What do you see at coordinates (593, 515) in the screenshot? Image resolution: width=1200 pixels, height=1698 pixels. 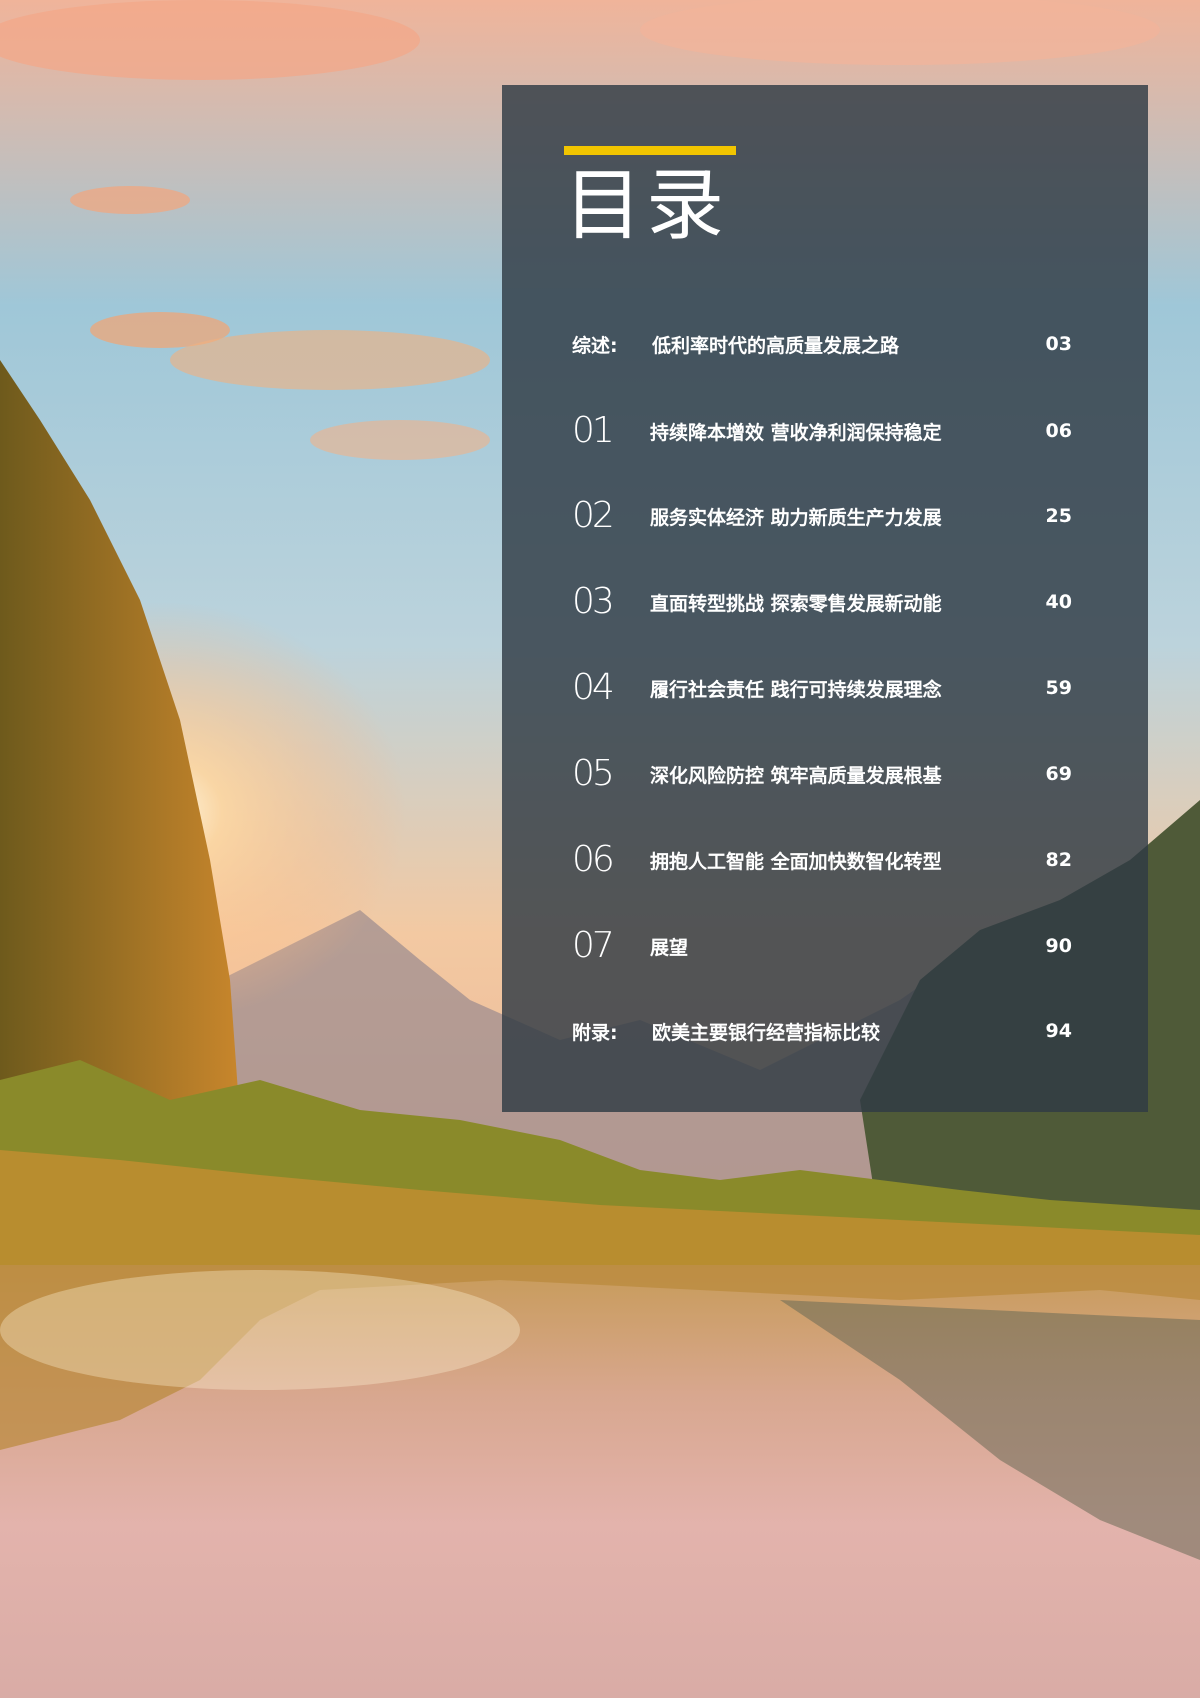 I see `toc-chapter-number: 02` at bounding box center [593, 515].